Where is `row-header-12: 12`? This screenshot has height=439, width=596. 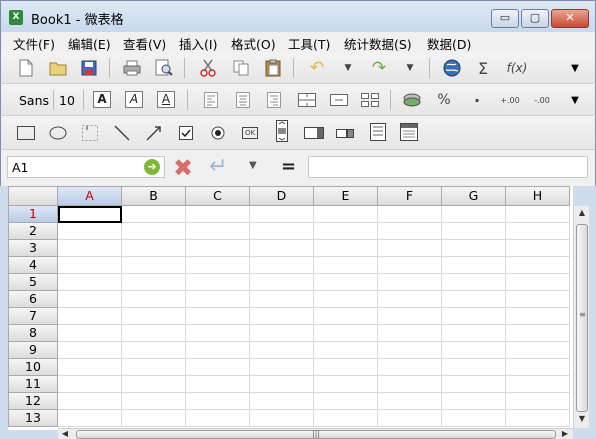
row-header-12: 12 is located at coordinates (33, 401).